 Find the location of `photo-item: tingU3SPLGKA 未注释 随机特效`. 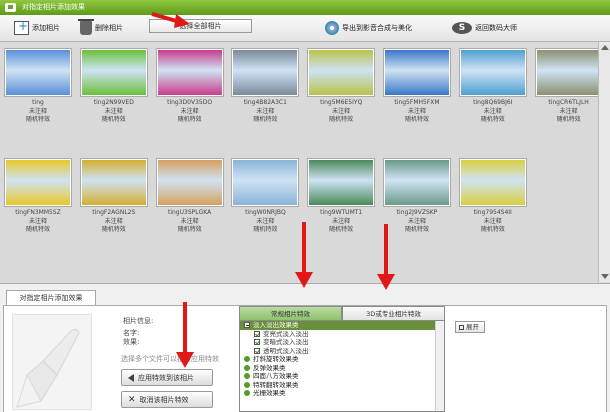

photo-item: tingU3SPLGKA 未注释 随机特效 is located at coordinates (190, 197).